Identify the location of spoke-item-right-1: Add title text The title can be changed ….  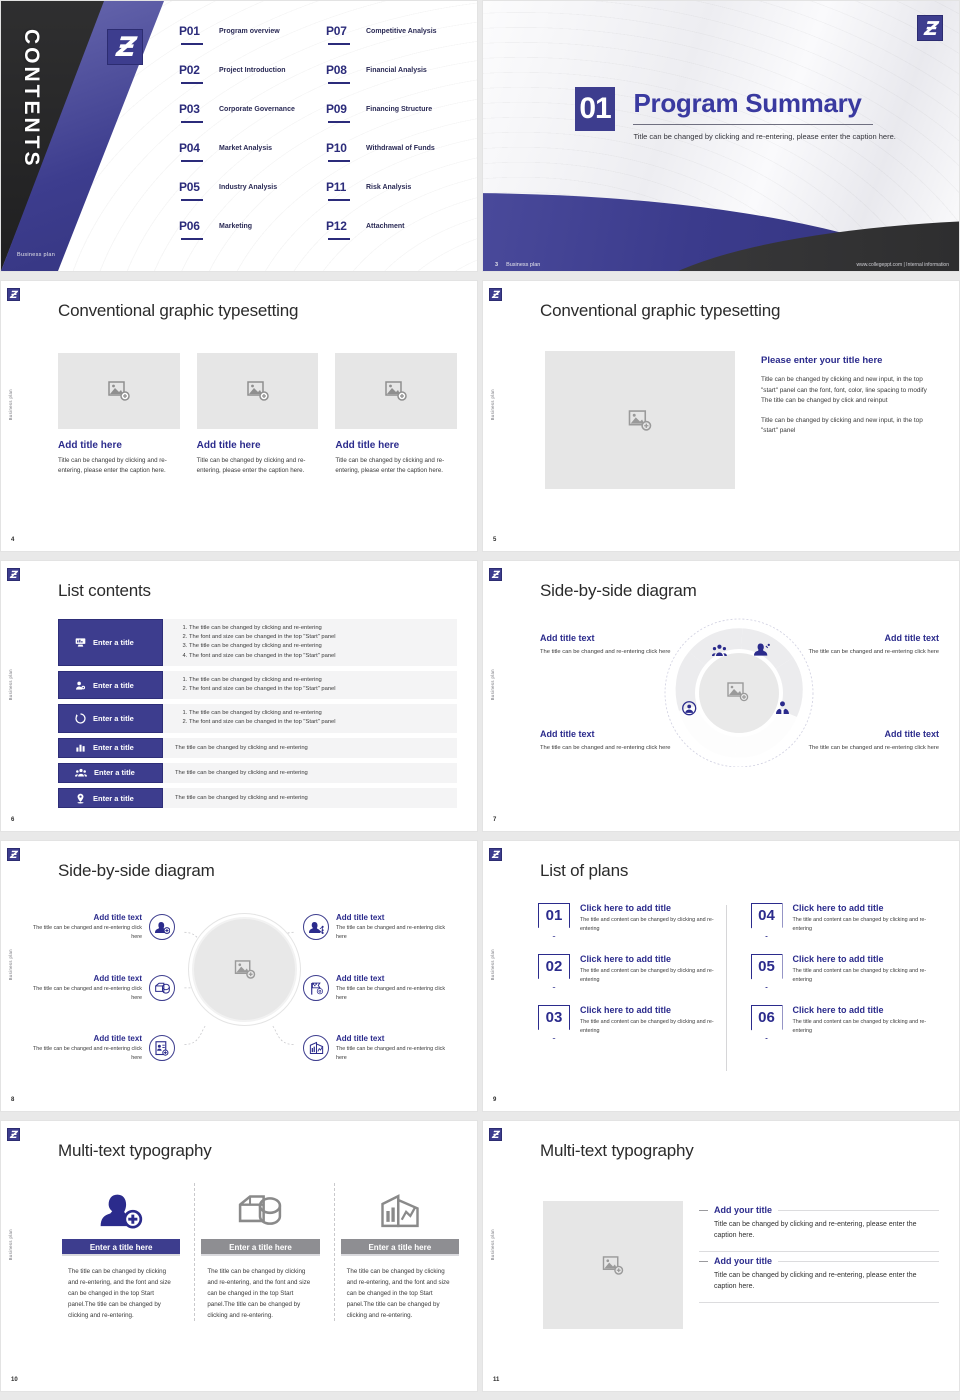
(377, 927).